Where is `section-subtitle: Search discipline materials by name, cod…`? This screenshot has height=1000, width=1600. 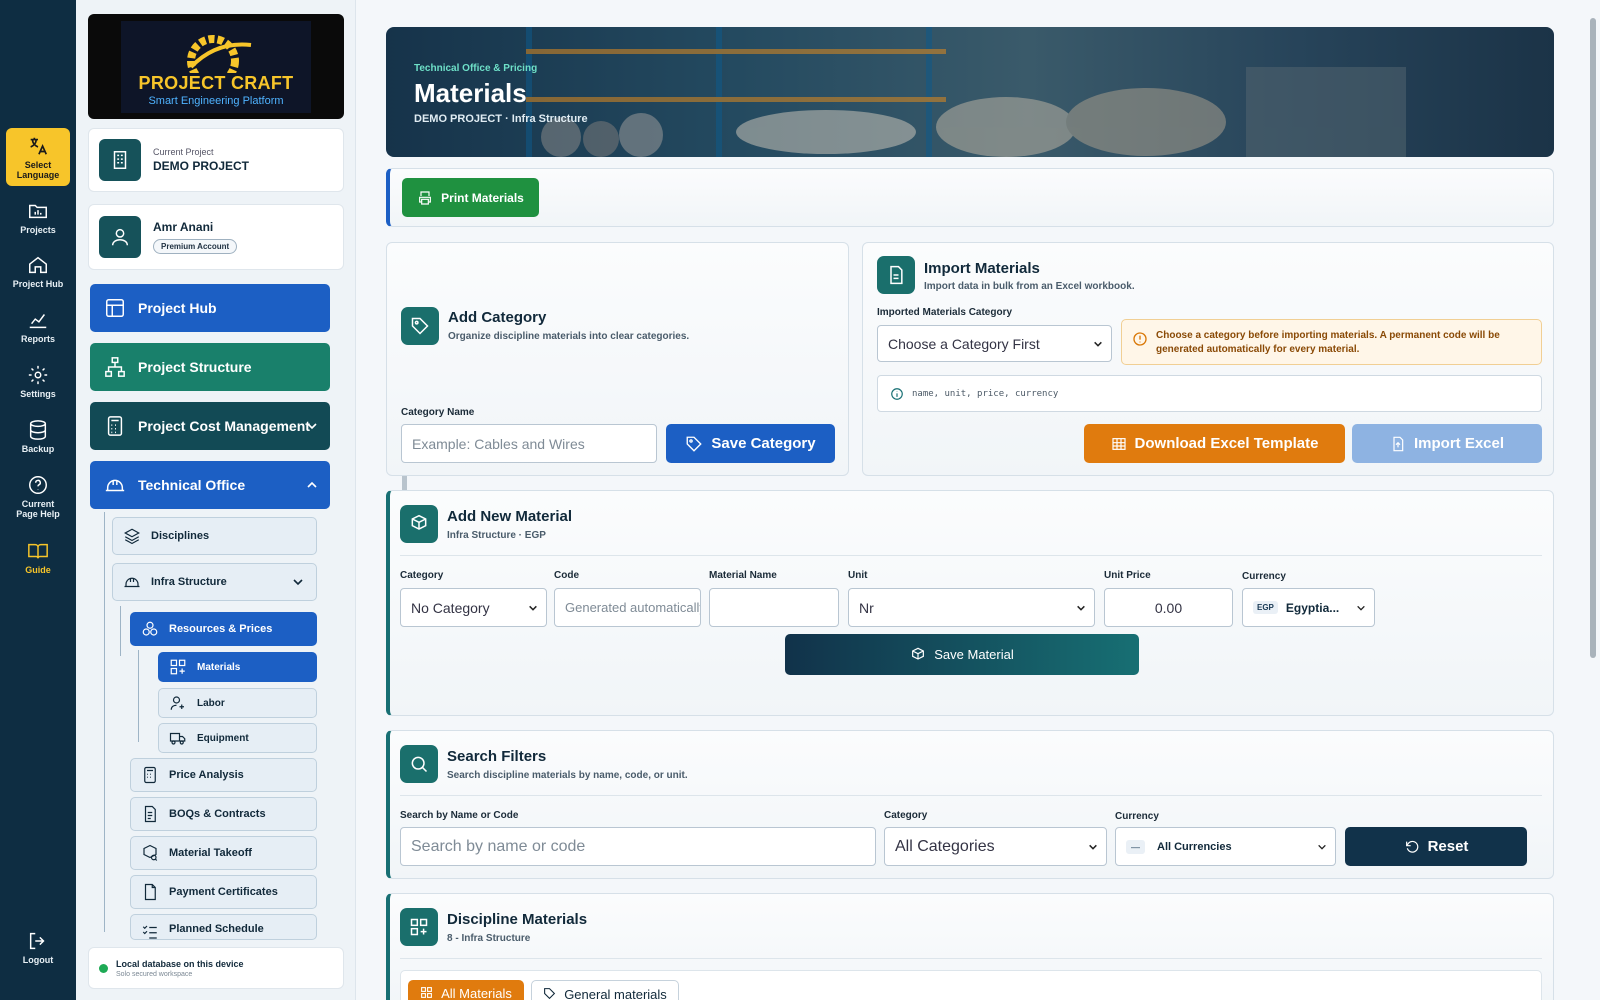 section-subtitle: Search discipline materials by name, cod… is located at coordinates (567, 775).